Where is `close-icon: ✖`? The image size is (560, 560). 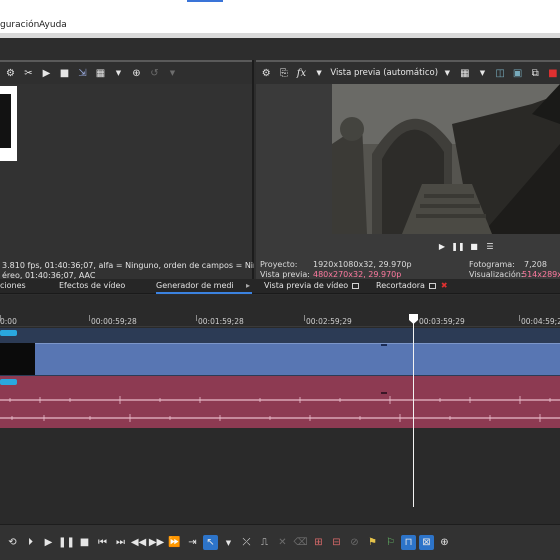
close-icon: ✖ is located at coordinates (444, 285).